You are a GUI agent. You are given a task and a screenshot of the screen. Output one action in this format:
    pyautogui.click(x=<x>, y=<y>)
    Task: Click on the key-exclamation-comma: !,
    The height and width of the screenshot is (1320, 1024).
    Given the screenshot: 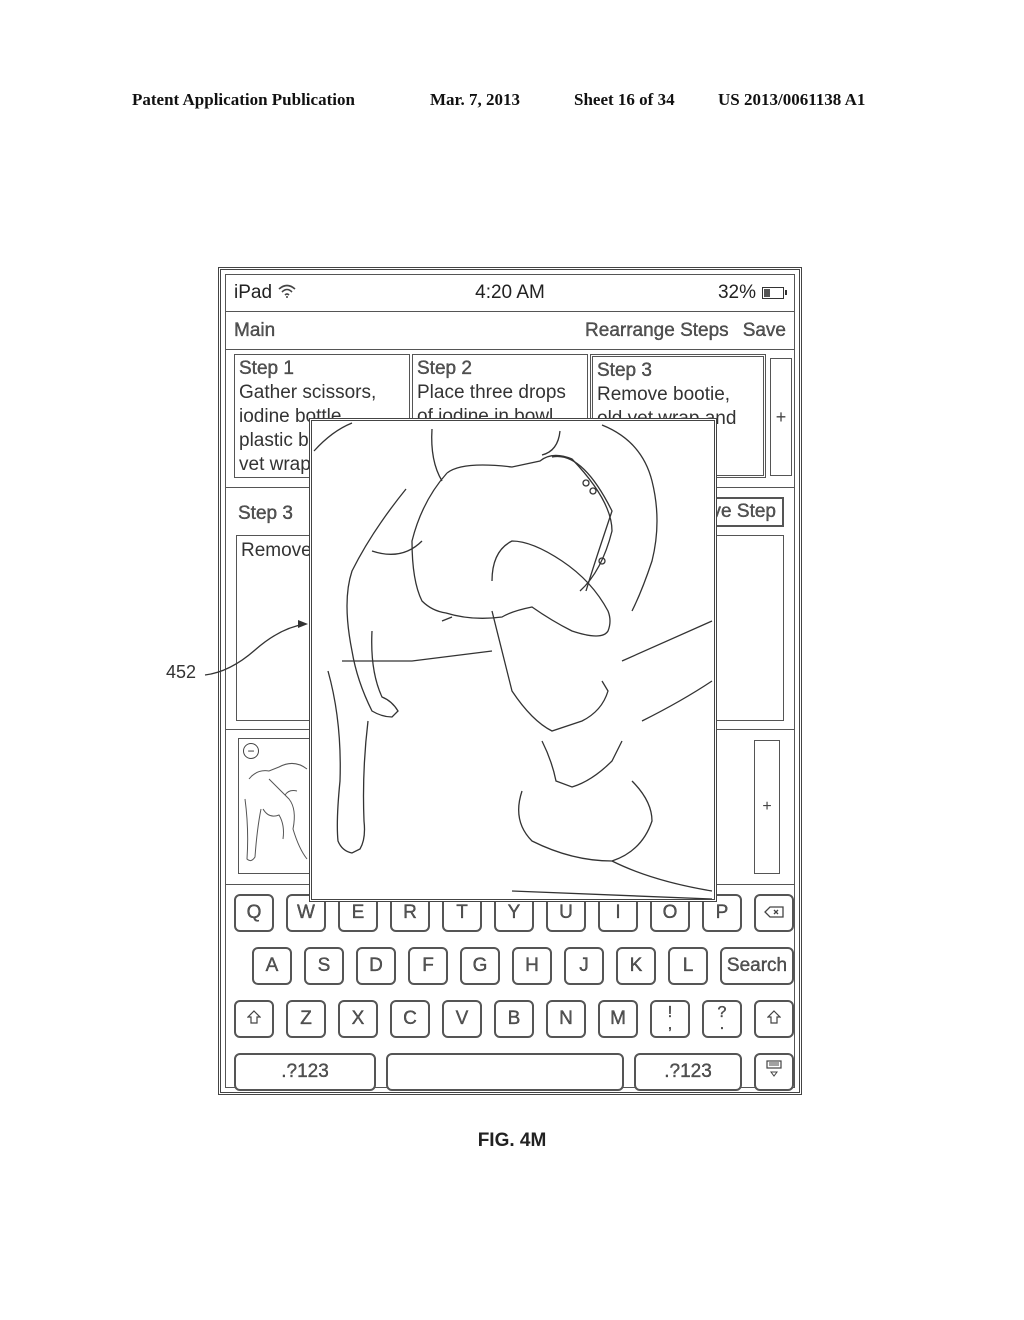 What is the action you would take?
    pyautogui.click(x=670, y=1019)
    